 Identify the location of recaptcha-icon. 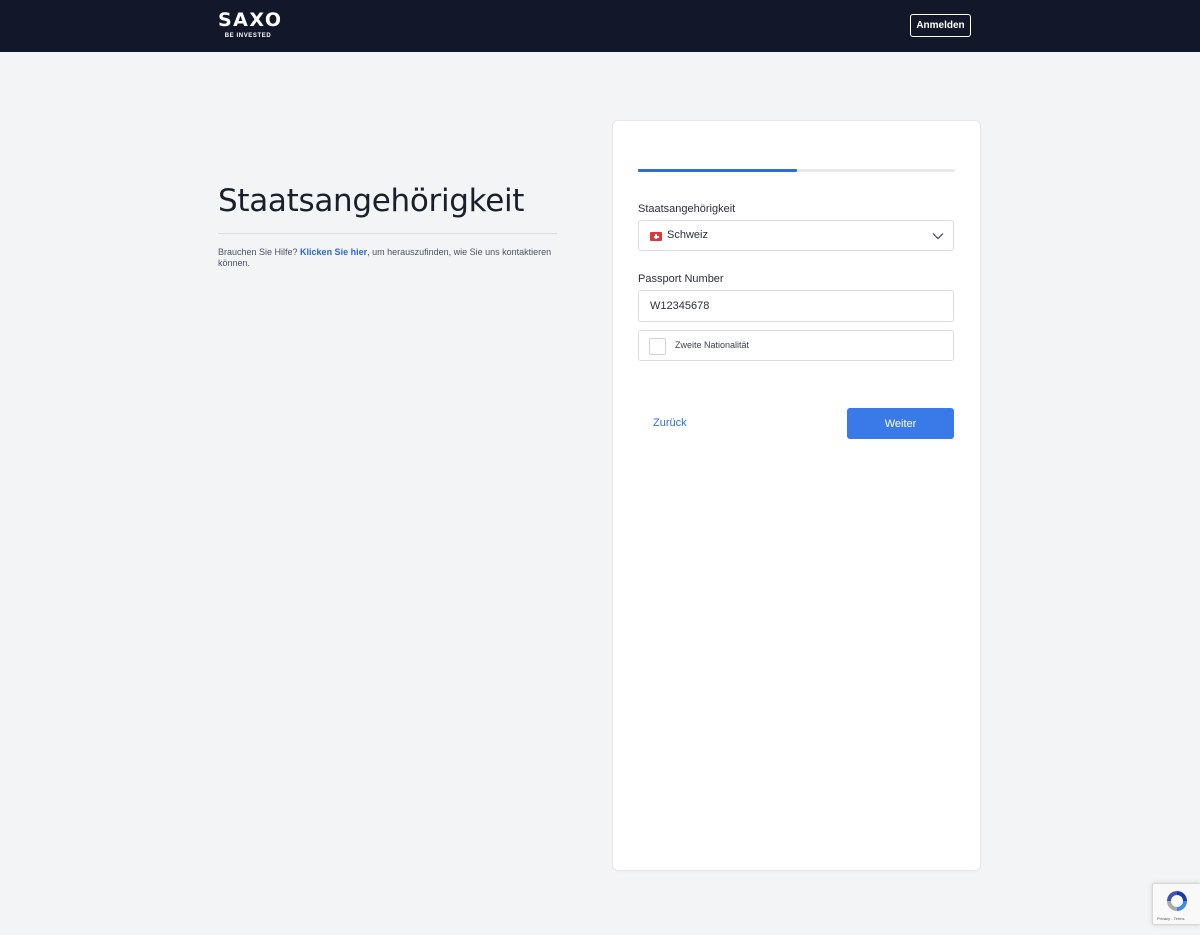
(1177, 901).